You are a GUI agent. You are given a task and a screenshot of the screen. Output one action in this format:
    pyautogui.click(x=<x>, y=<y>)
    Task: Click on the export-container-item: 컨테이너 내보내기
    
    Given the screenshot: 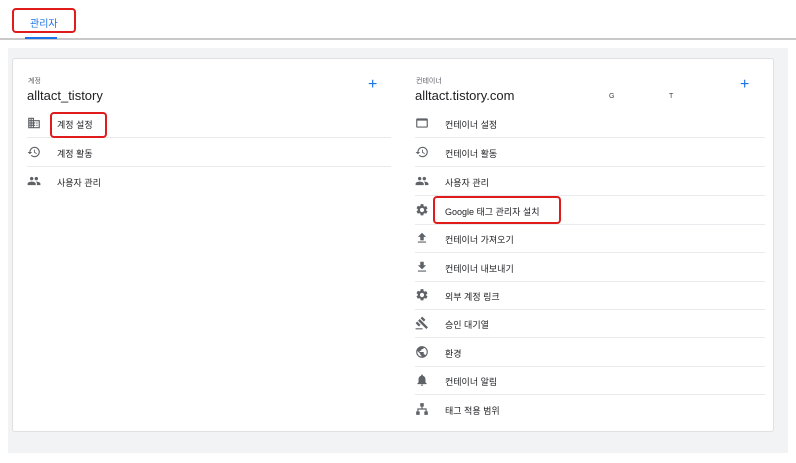 What is the action you would take?
    pyautogui.click(x=590, y=268)
    